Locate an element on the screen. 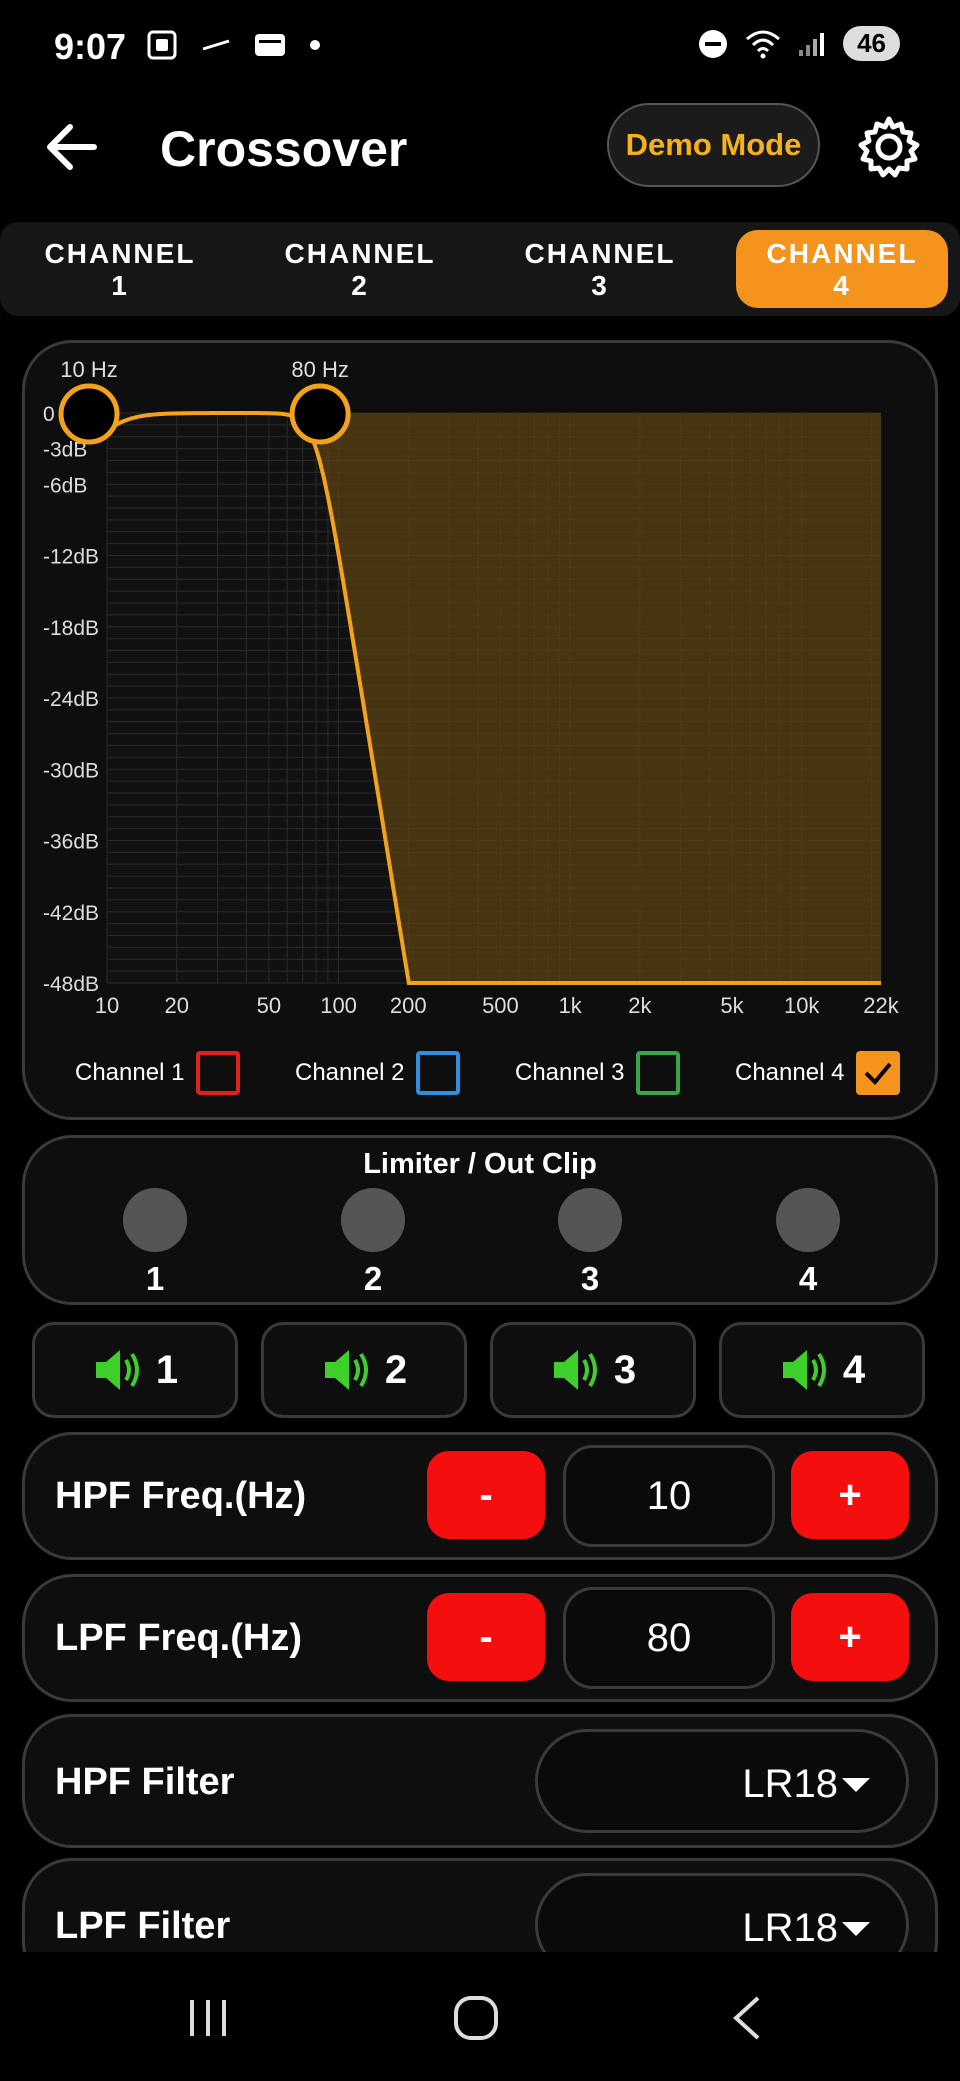 The height and width of the screenshot is (2081, 960). y-tick-label: -36dB is located at coordinates (71, 842).